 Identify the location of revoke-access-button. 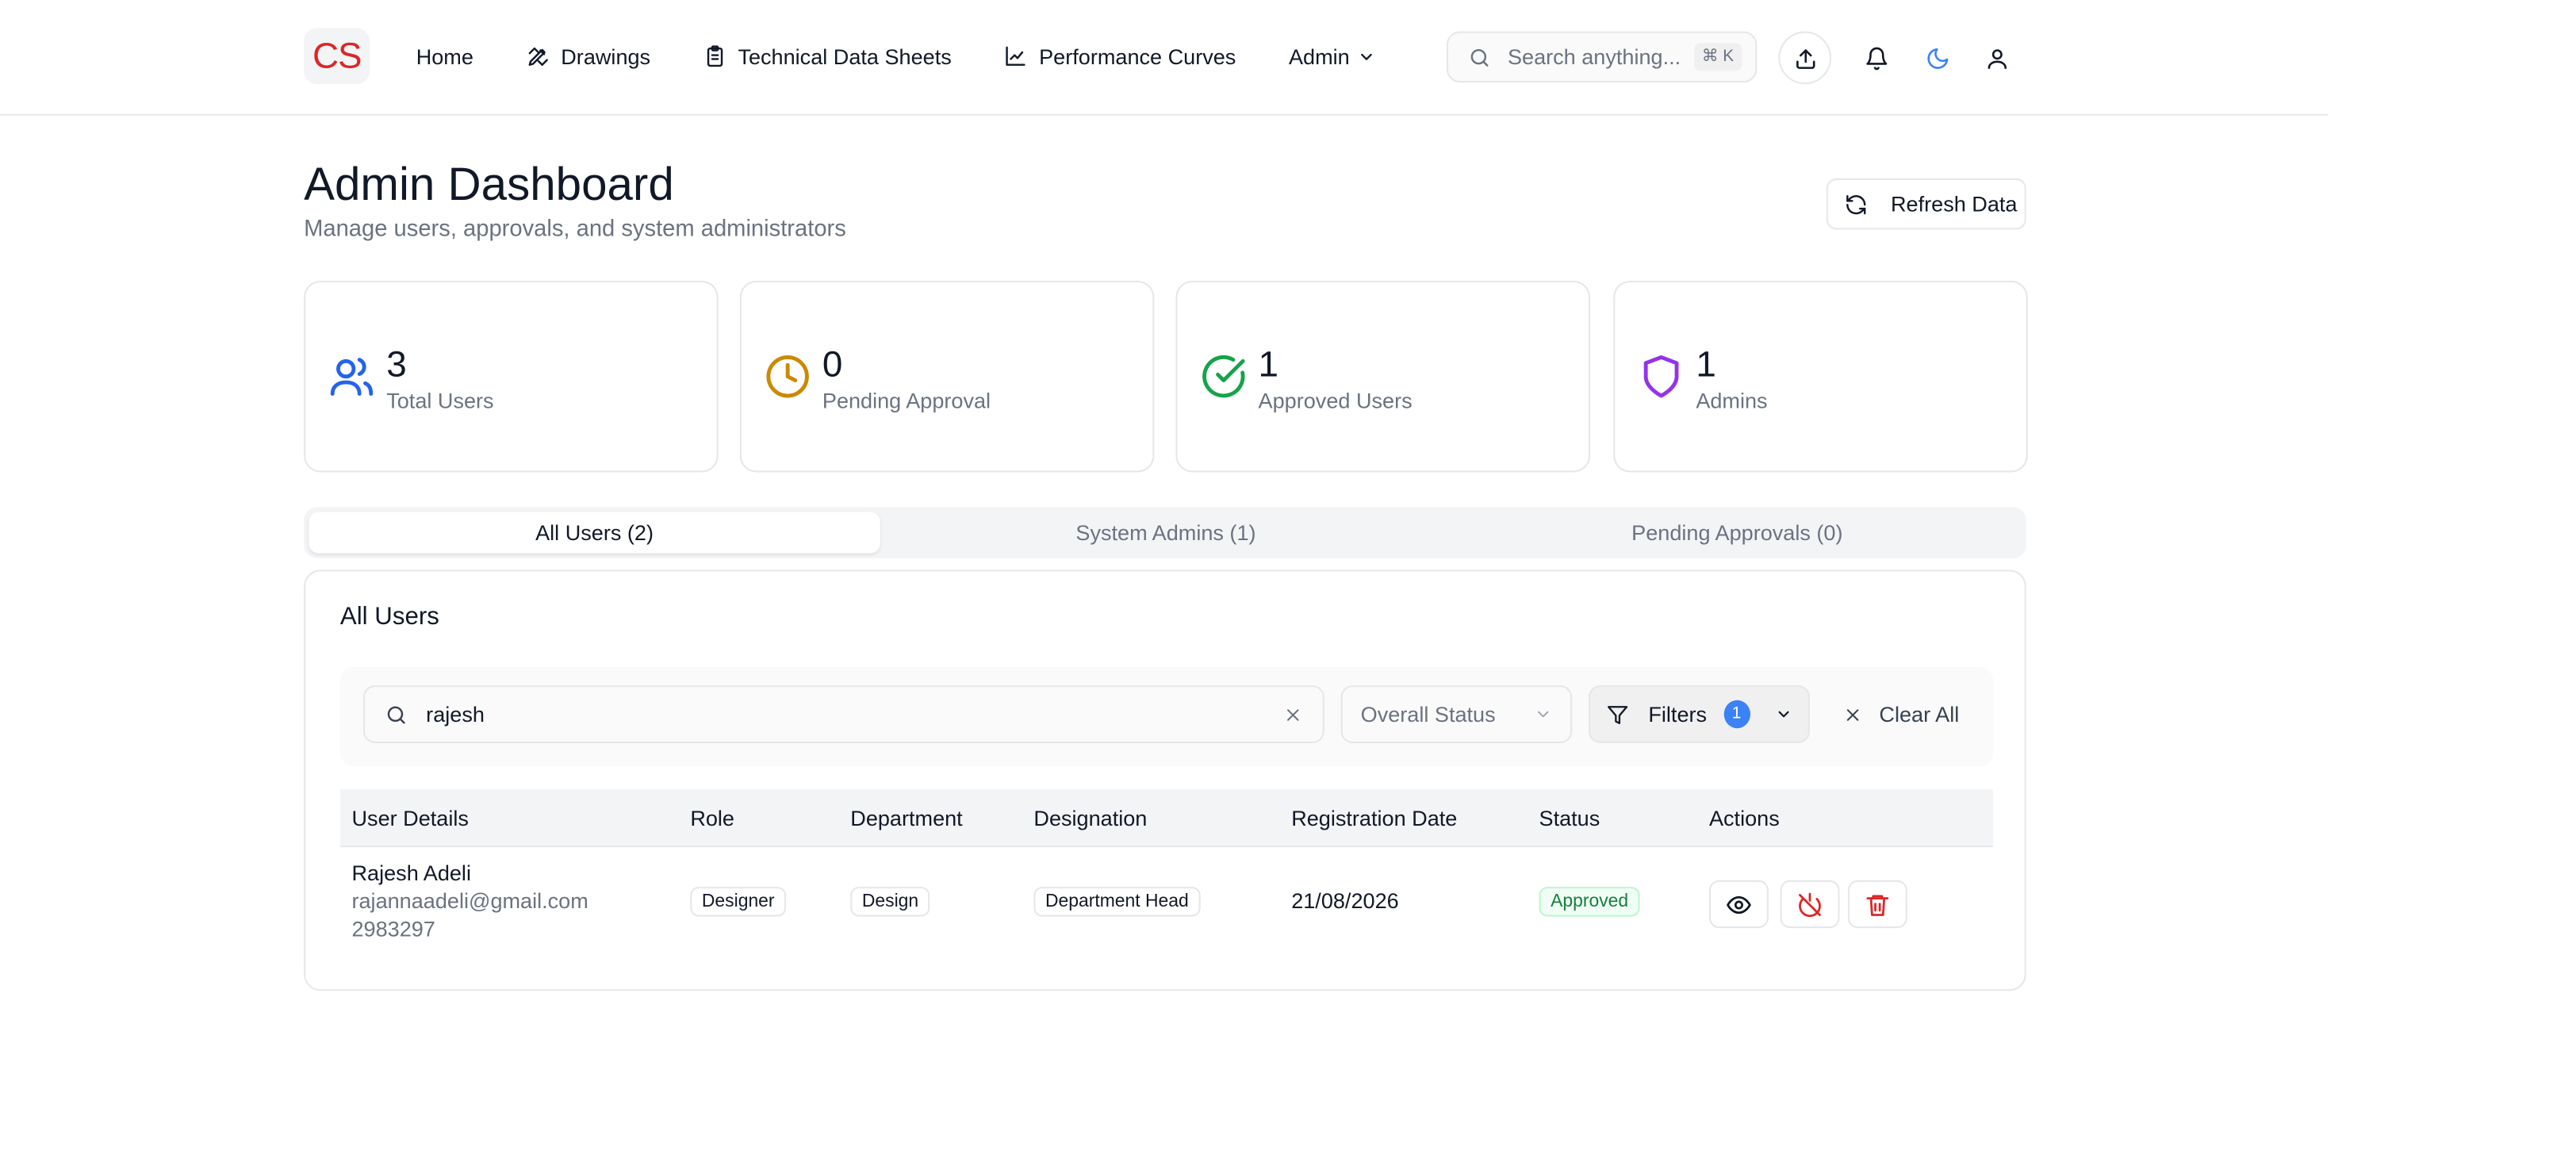
(1810, 904).